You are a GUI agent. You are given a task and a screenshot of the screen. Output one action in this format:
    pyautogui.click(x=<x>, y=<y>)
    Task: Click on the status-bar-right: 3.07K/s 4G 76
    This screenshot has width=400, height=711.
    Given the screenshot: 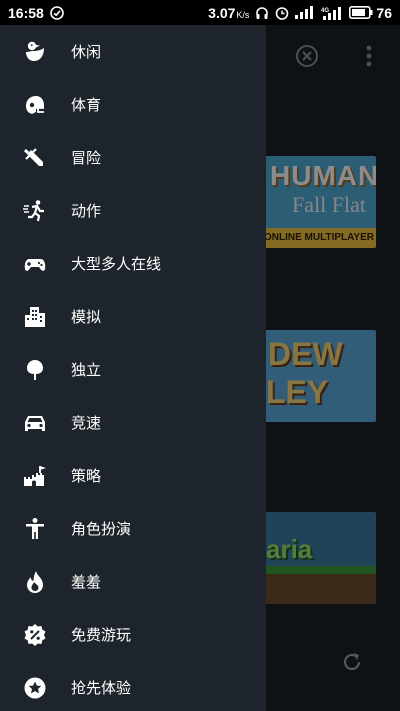 What is the action you would take?
    pyautogui.click(x=300, y=13)
    